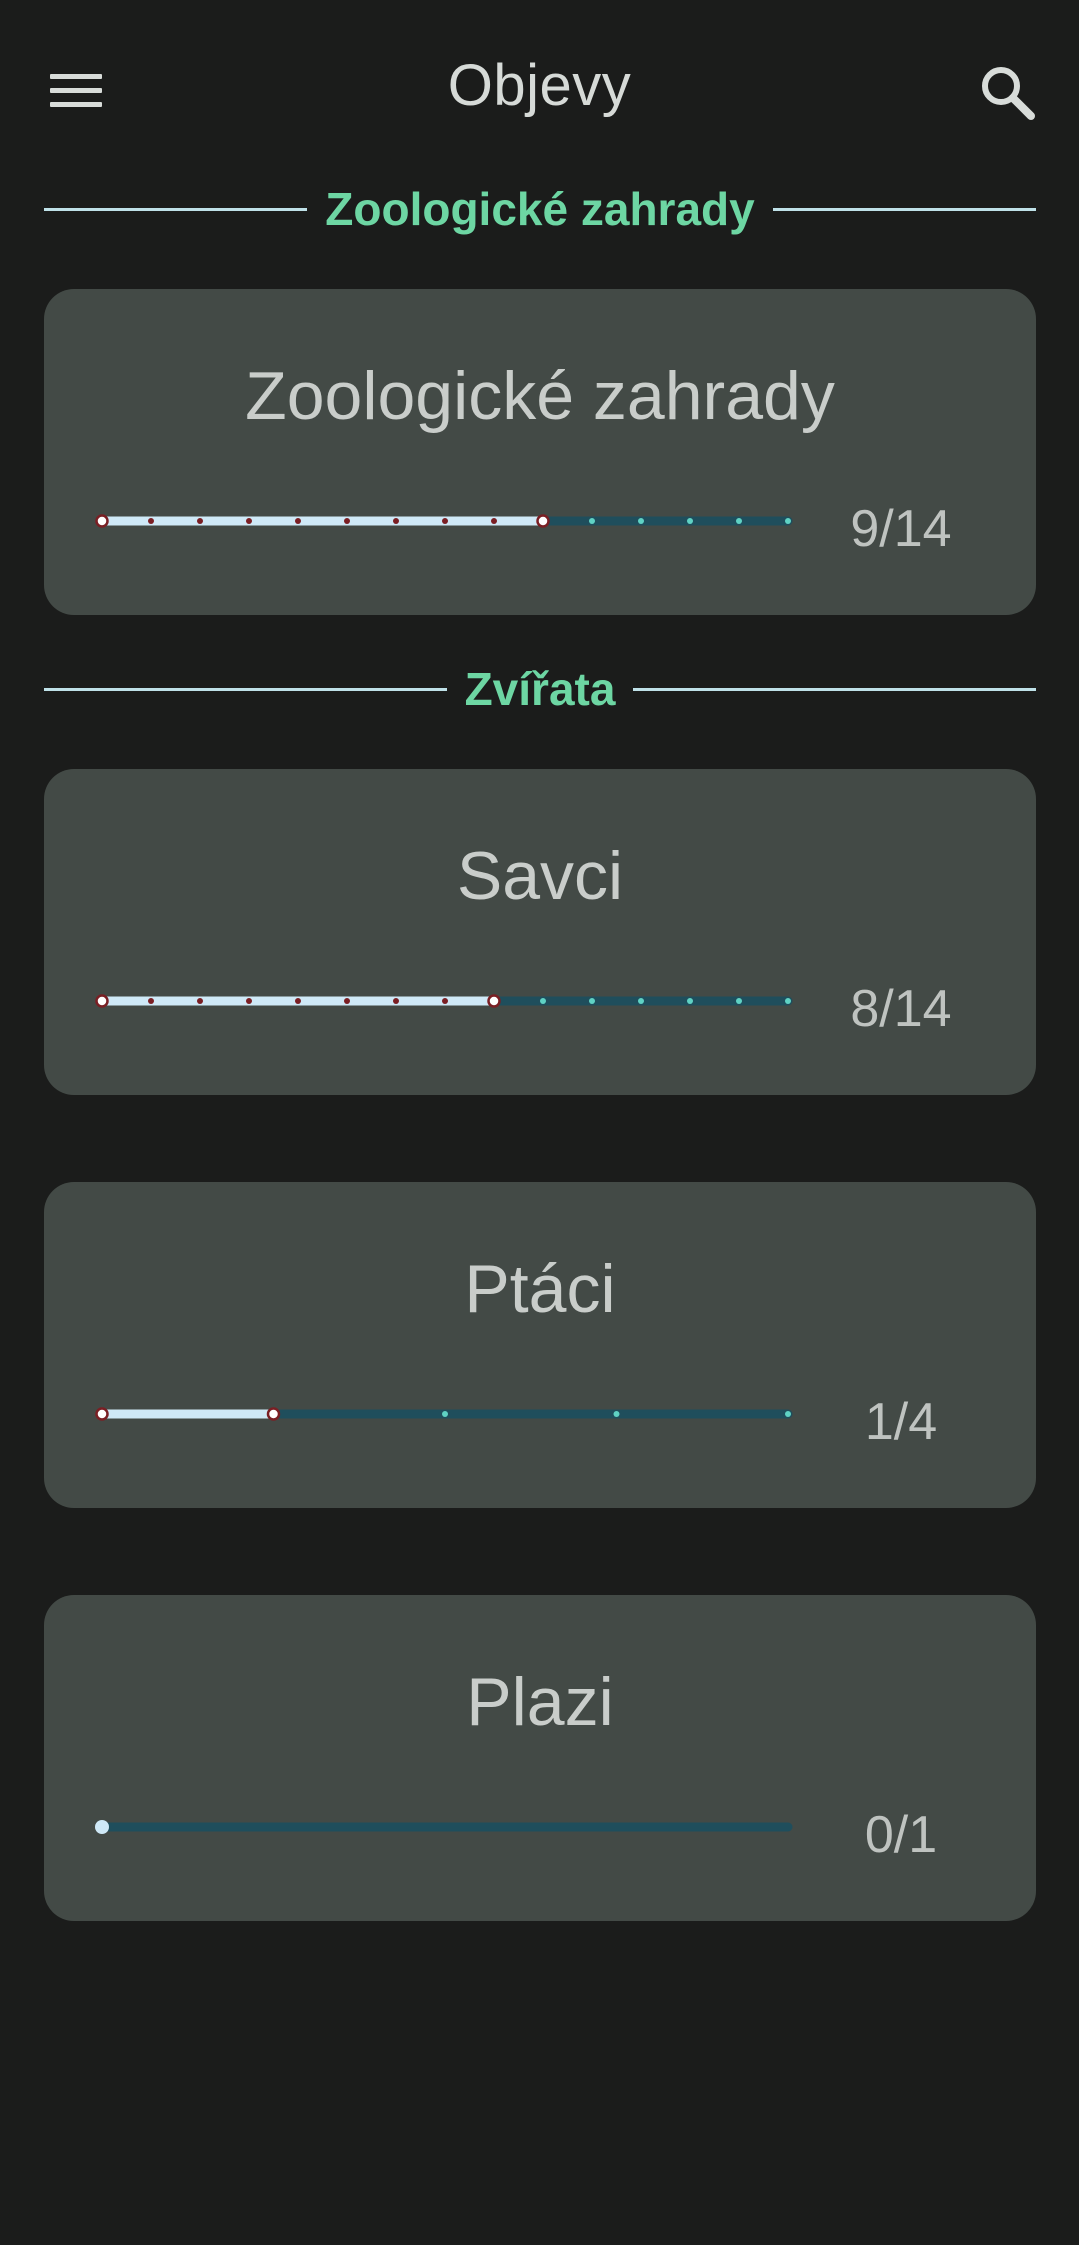  What do you see at coordinates (540, 1702) in the screenshot?
I see `card-title: Plazi` at bounding box center [540, 1702].